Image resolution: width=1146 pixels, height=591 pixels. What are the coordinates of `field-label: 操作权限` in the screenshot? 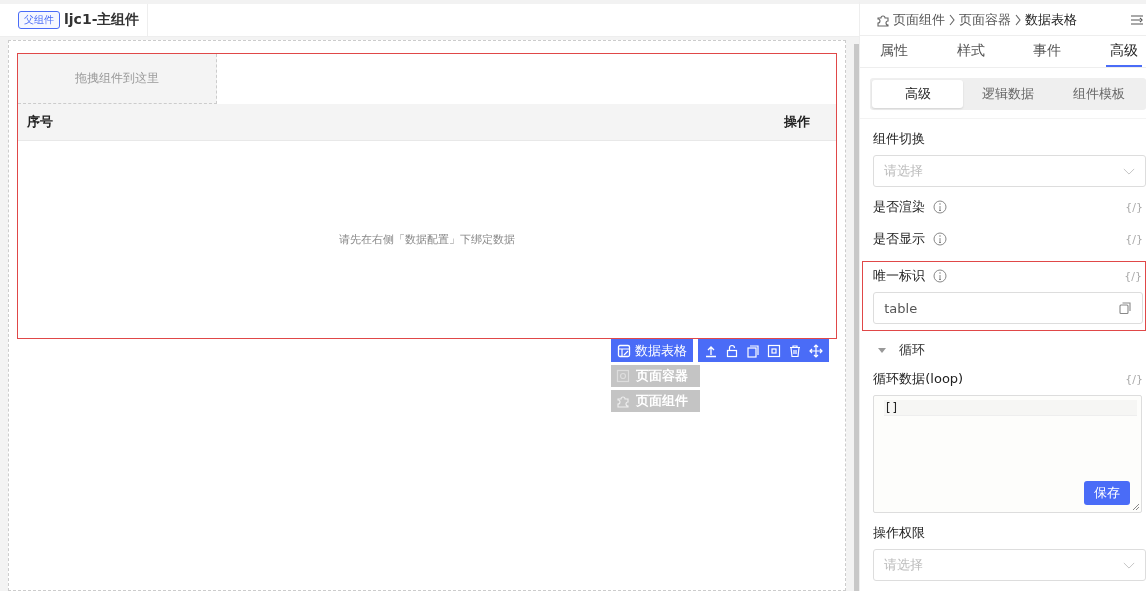 It's located at (899, 533).